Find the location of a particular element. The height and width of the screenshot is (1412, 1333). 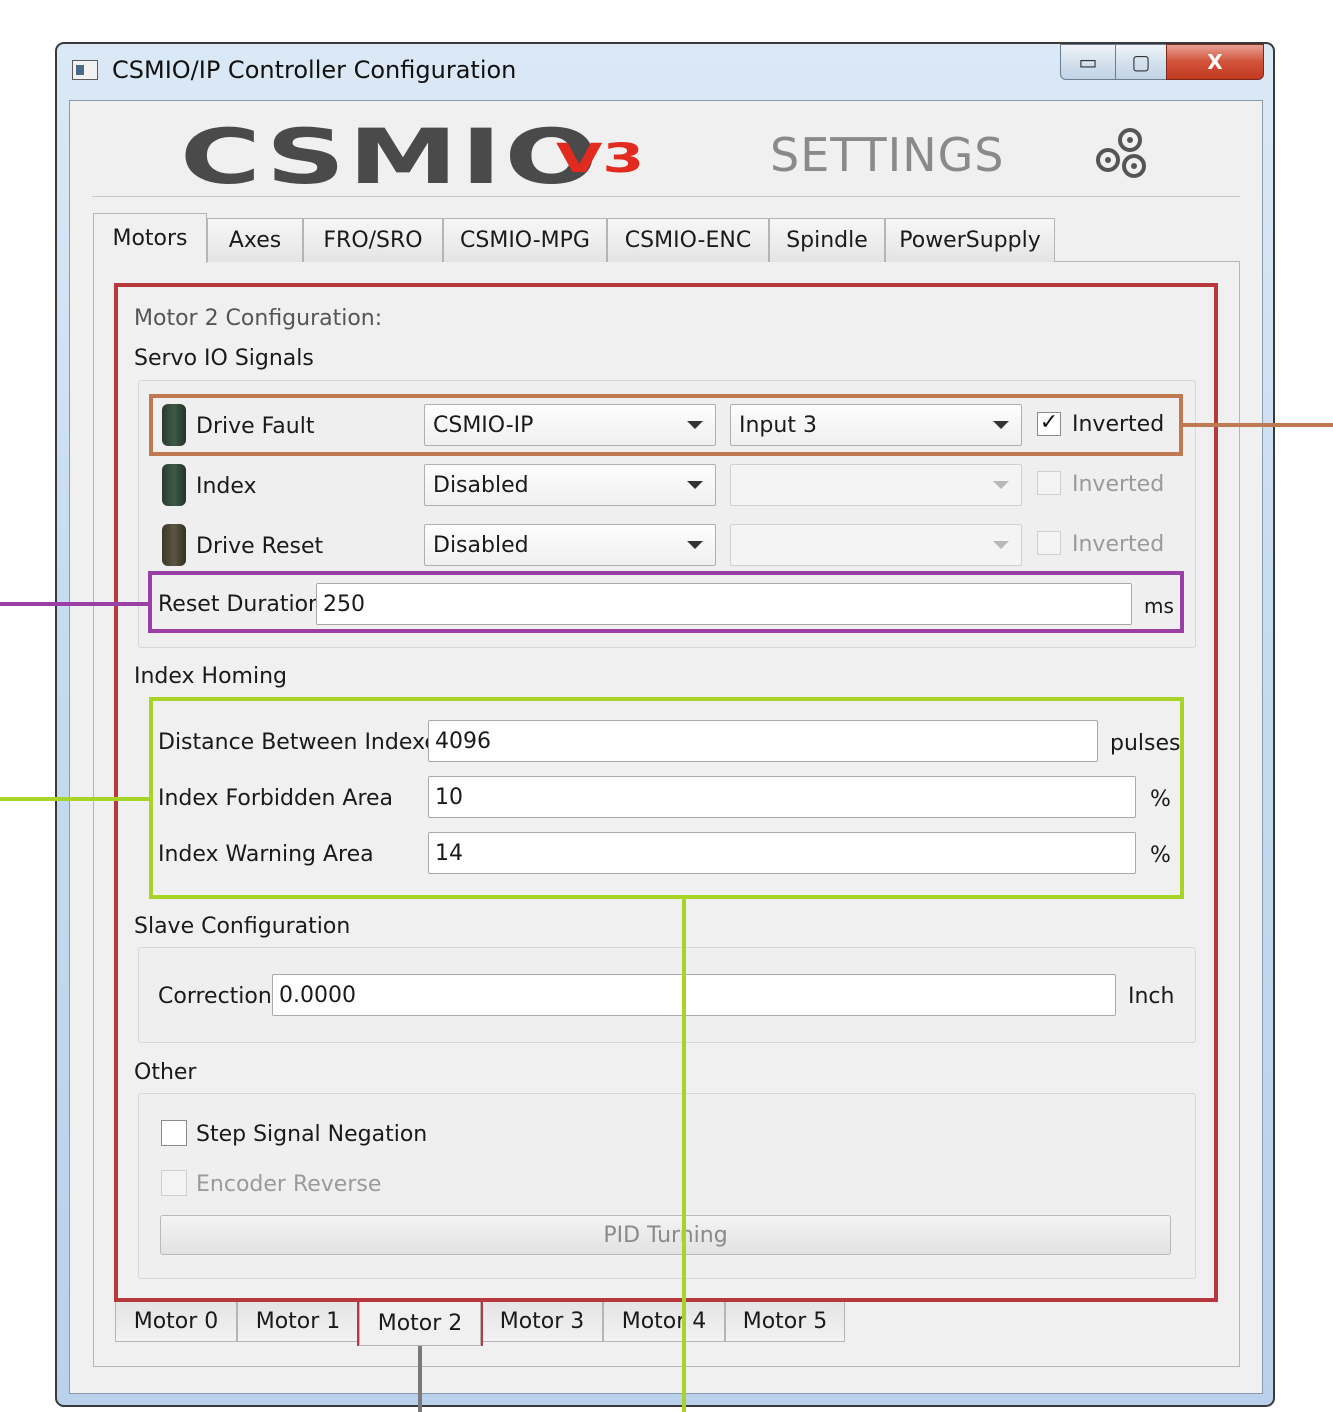

index-forbidden-area-input: 10 is located at coordinates (782, 797).